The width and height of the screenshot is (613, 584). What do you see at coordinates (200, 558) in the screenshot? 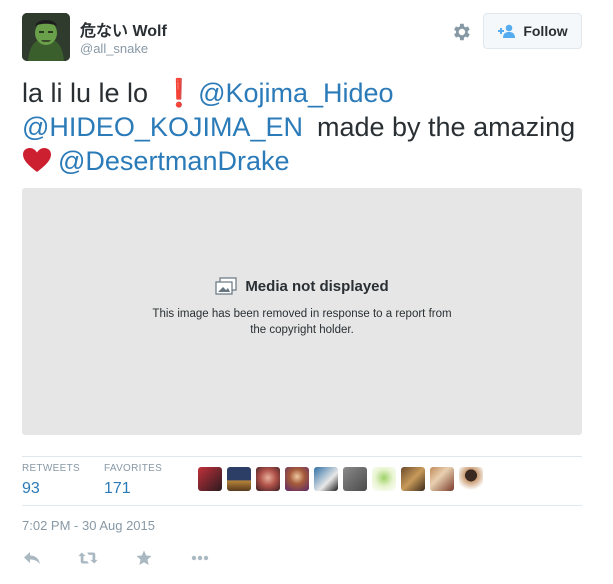
I see `more-icon` at bounding box center [200, 558].